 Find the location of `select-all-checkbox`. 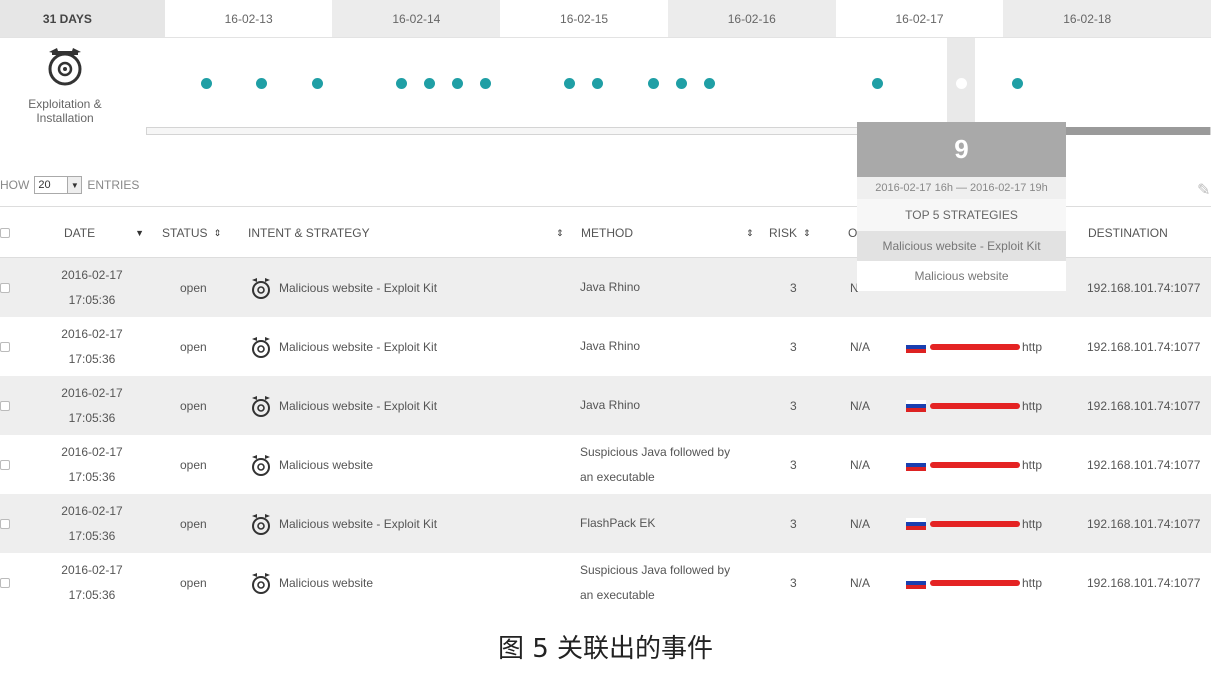

select-all-checkbox is located at coordinates (5, 233).